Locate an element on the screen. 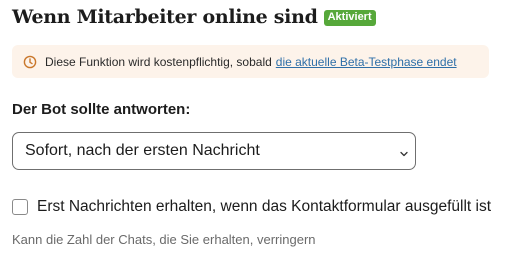 The image size is (520, 276). response-timing-select: Sofort, nach der ersten Nachricht is located at coordinates (214, 151).